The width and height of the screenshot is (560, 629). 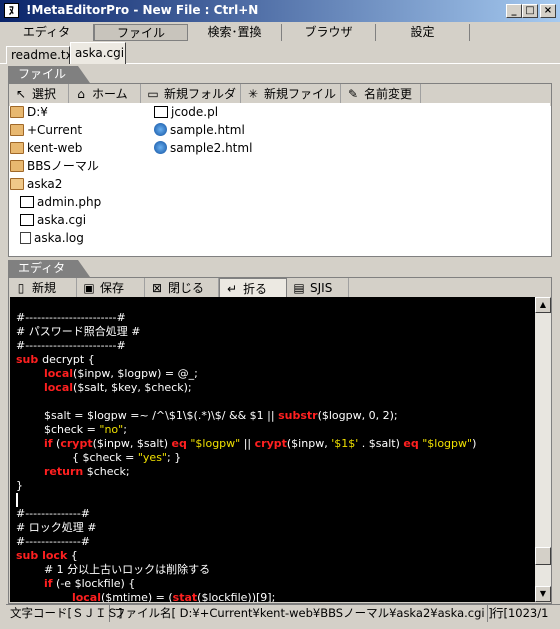 What do you see at coordinates (309, 443) in the screenshot?
I see `code-token: ($inpw,` at bounding box center [309, 443].